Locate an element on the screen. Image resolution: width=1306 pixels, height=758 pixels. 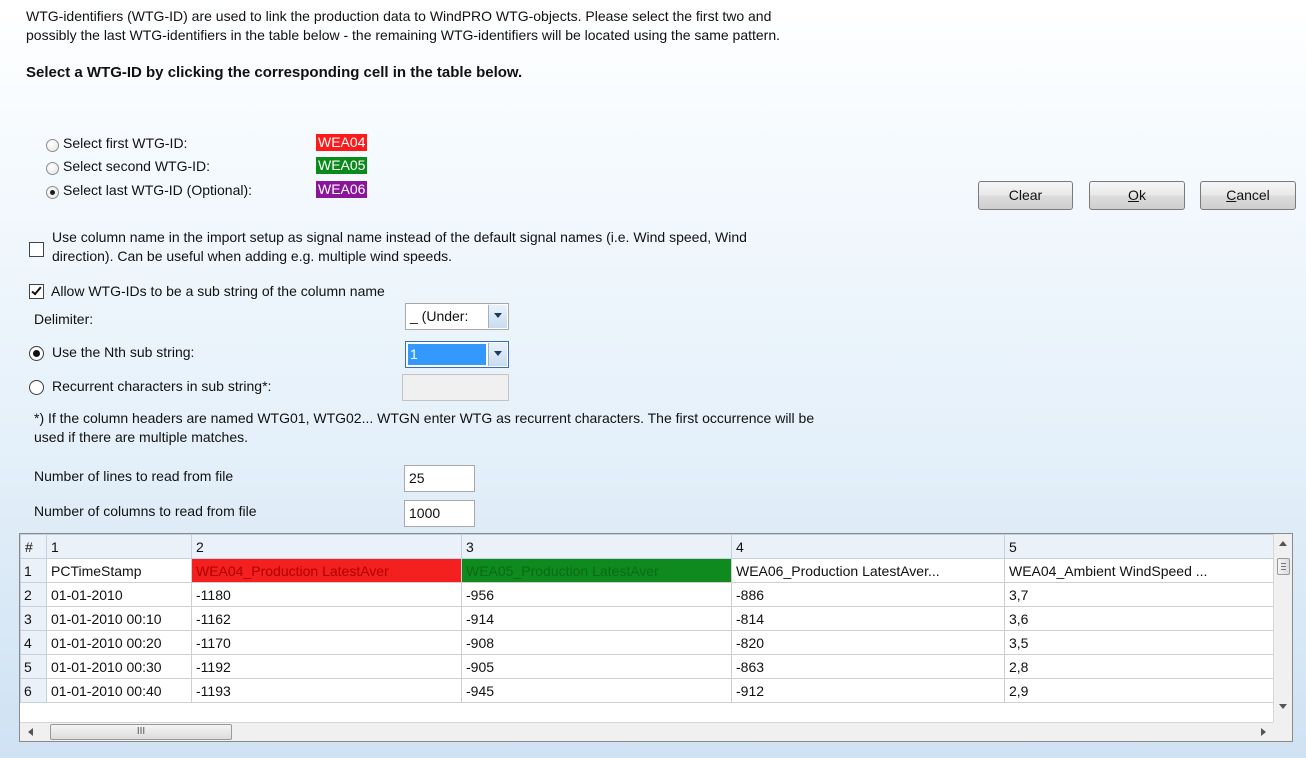
delimiter-label: Delimiter: is located at coordinates (64, 319).